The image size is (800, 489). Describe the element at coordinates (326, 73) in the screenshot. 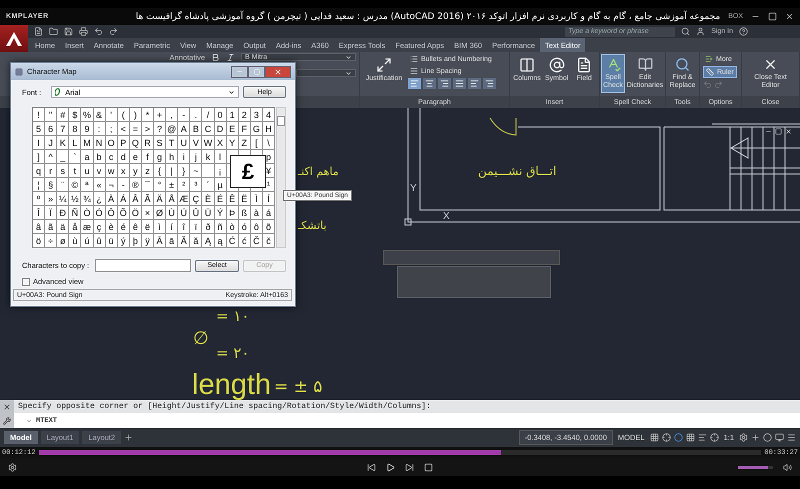

I see `color-dropdown` at that location.